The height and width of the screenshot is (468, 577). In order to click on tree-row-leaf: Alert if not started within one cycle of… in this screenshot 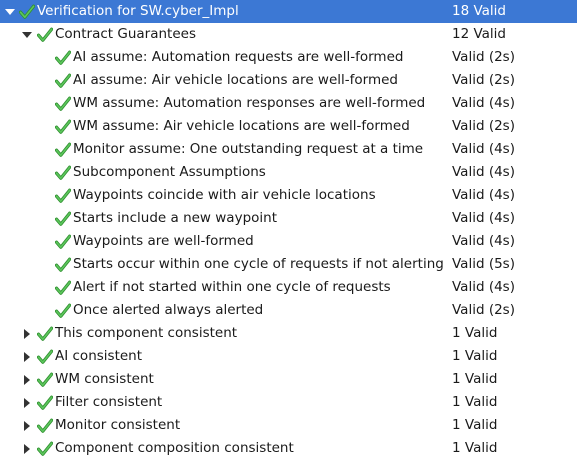, I will do `click(288, 287)`.